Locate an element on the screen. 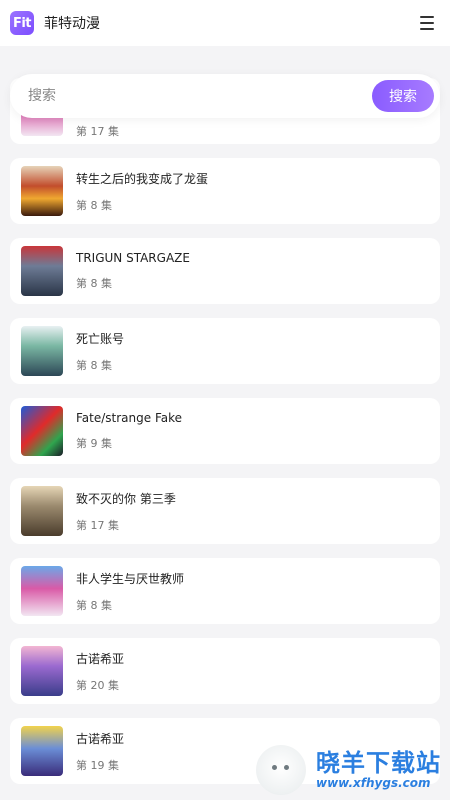 This screenshot has height=800, width=450. site-watermark: 晓羊下载站 www.xfhygs.com is located at coordinates (353, 770).